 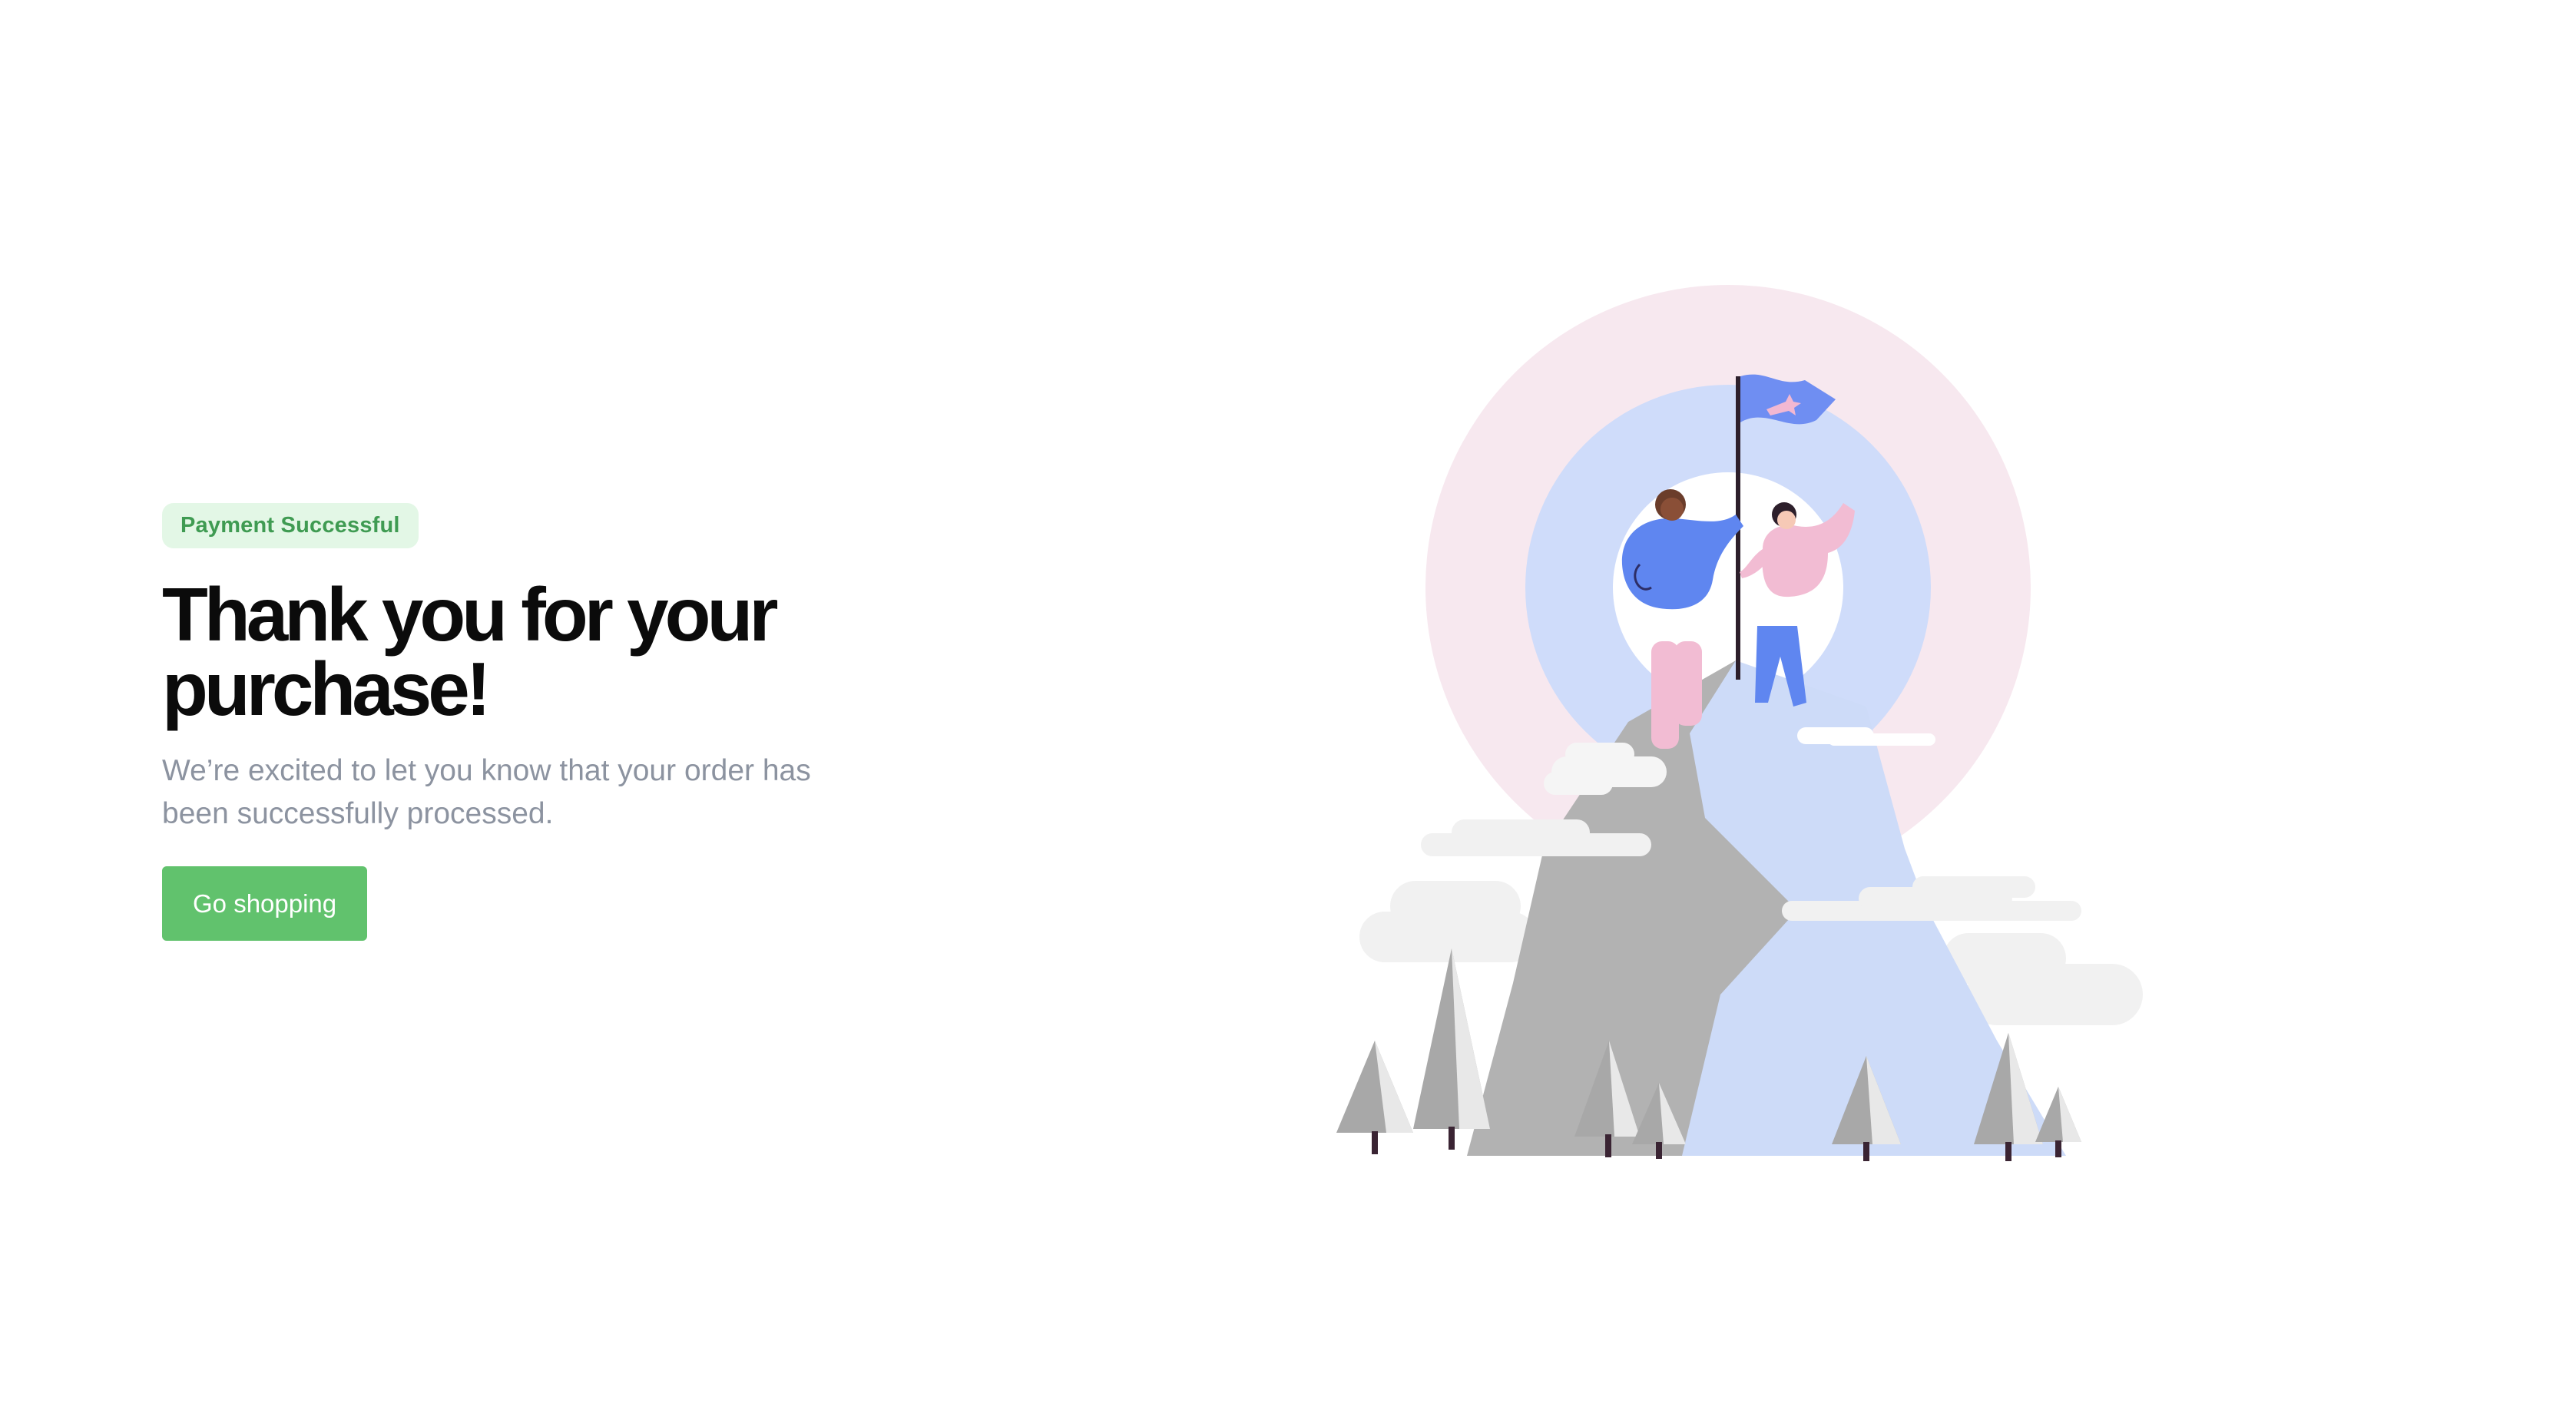 What do you see at coordinates (470, 651) in the screenshot?
I see `page-title: Thank you for your purchase!` at bounding box center [470, 651].